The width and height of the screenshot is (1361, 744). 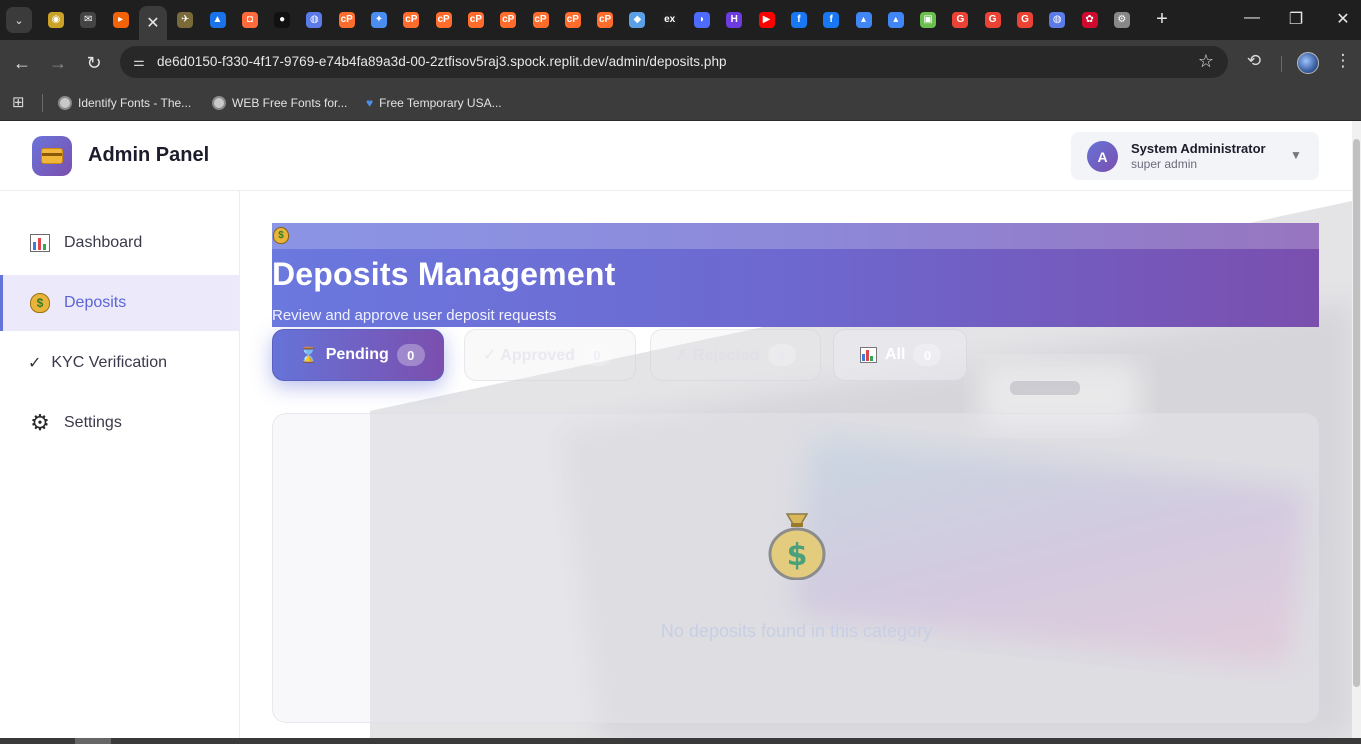 I want to click on browser-tab: ✈, so click(x=185, y=20).